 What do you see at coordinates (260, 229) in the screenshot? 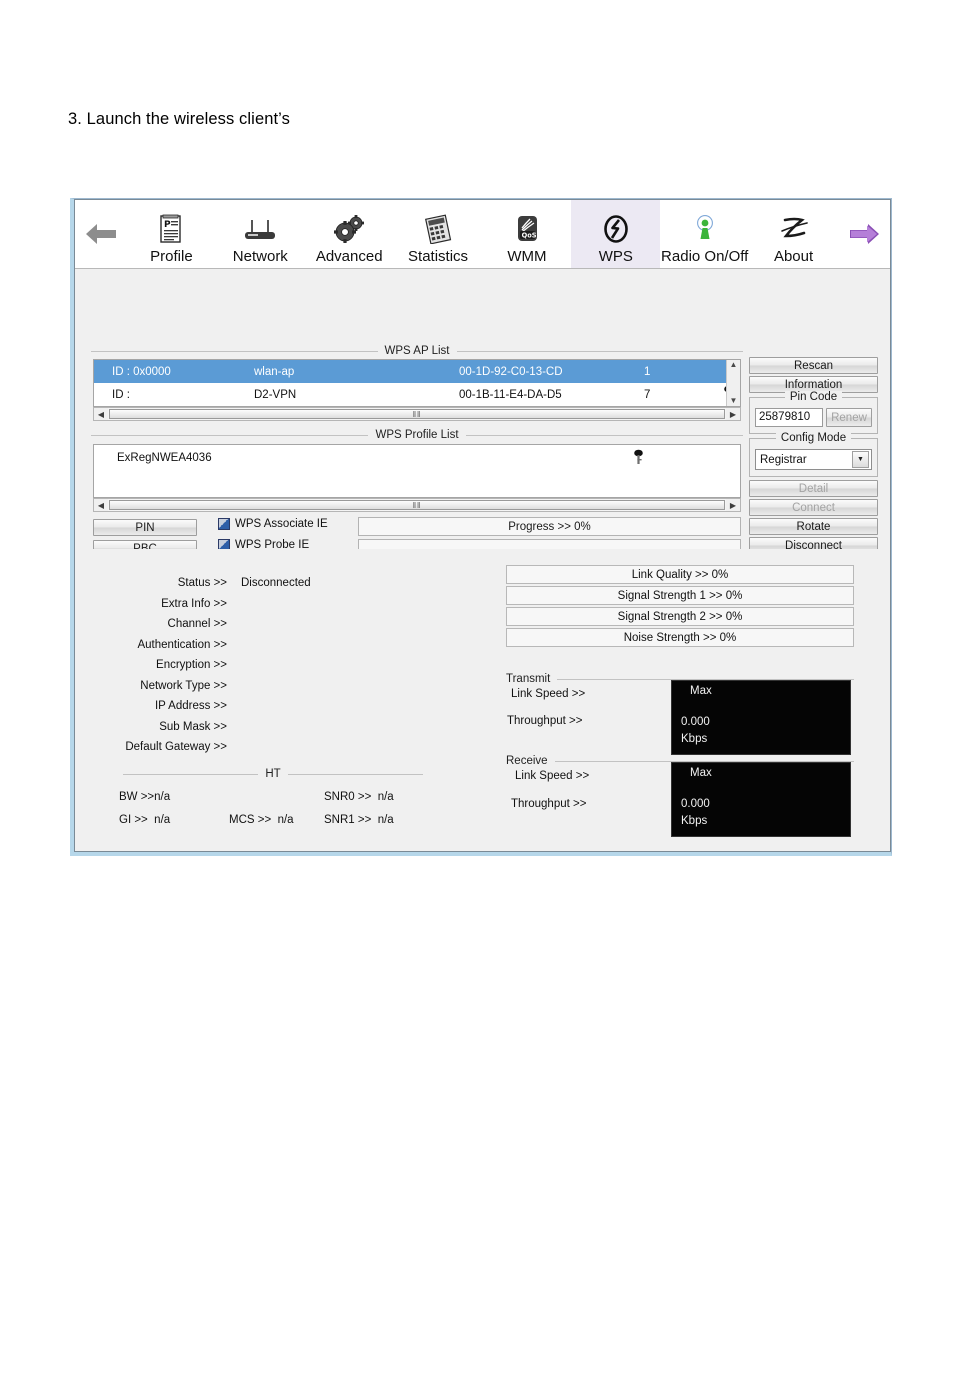
I see `router-icon` at bounding box center [260, 229].